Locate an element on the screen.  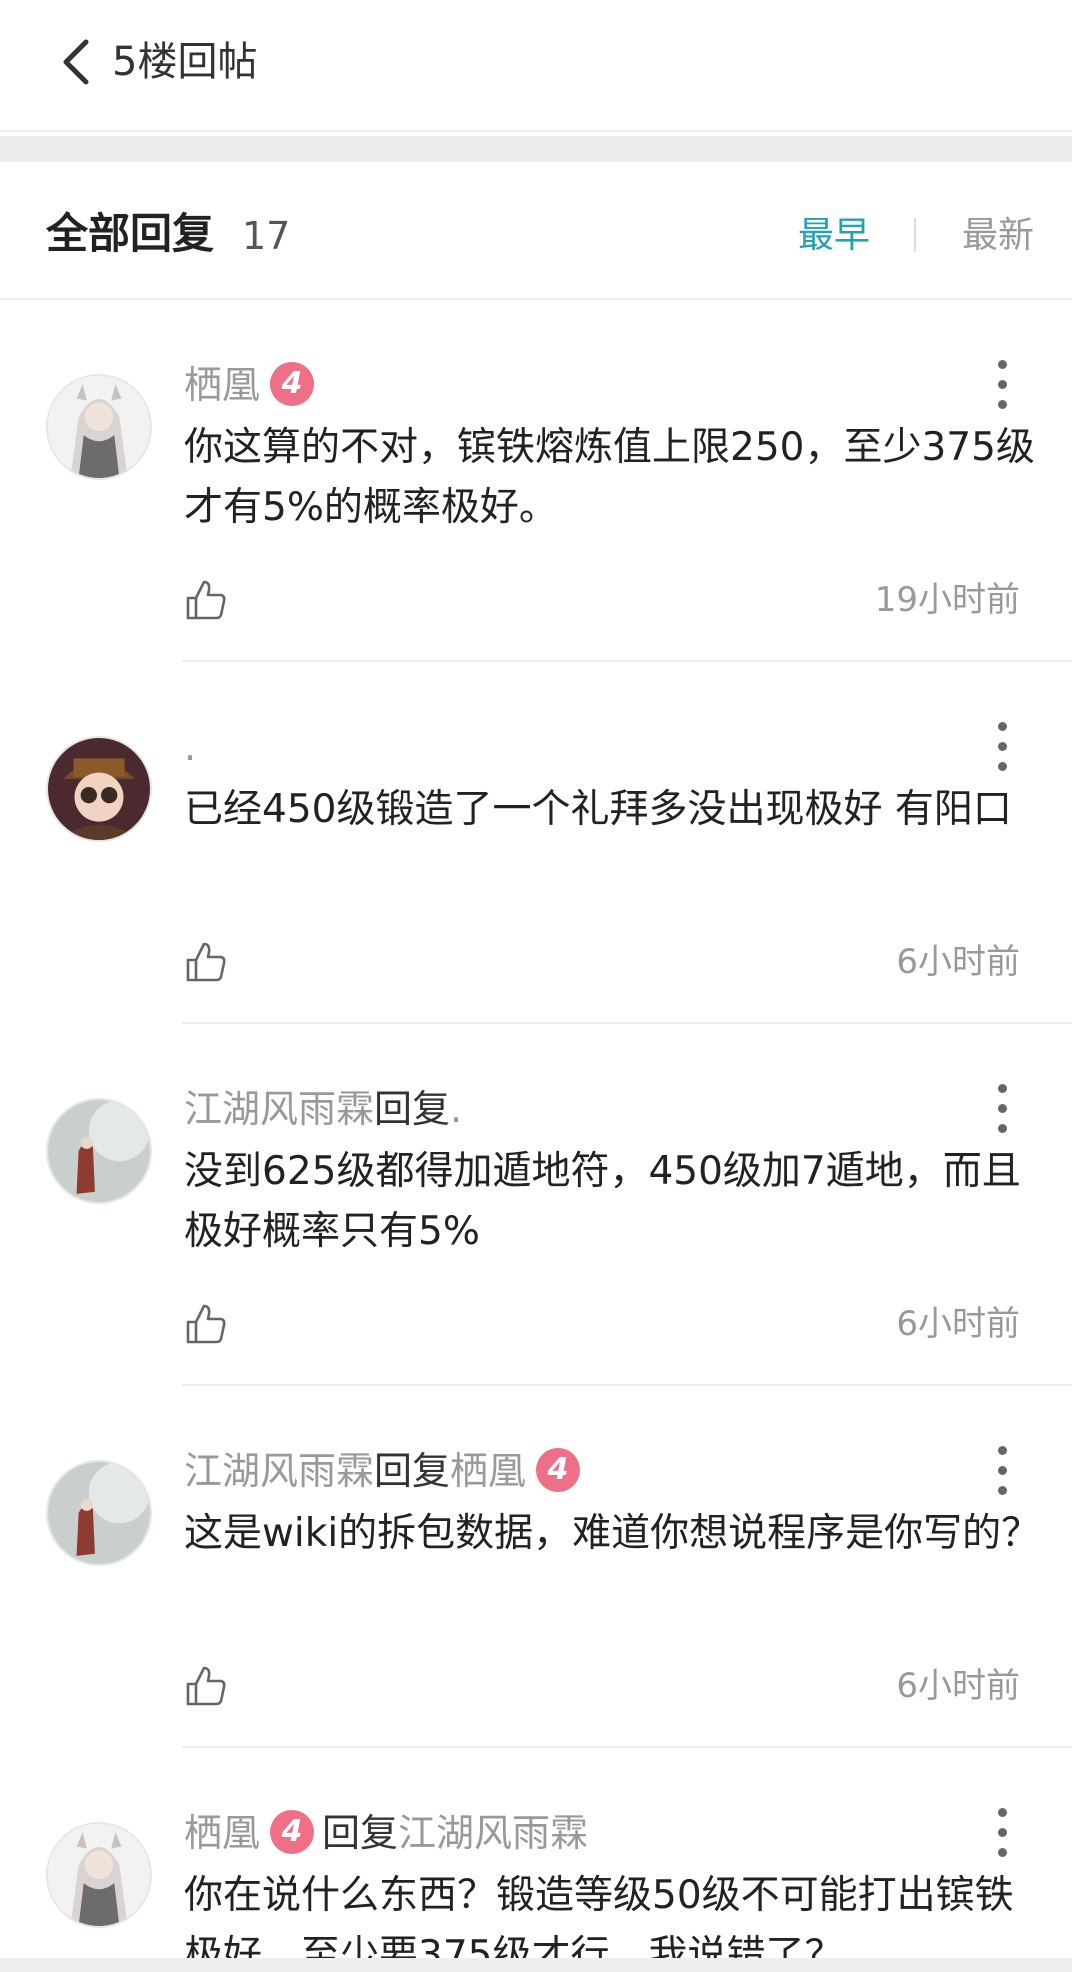
comment-header: 江湖风雨霖回复栖凰 4 is located at coordinates (386, 1471).